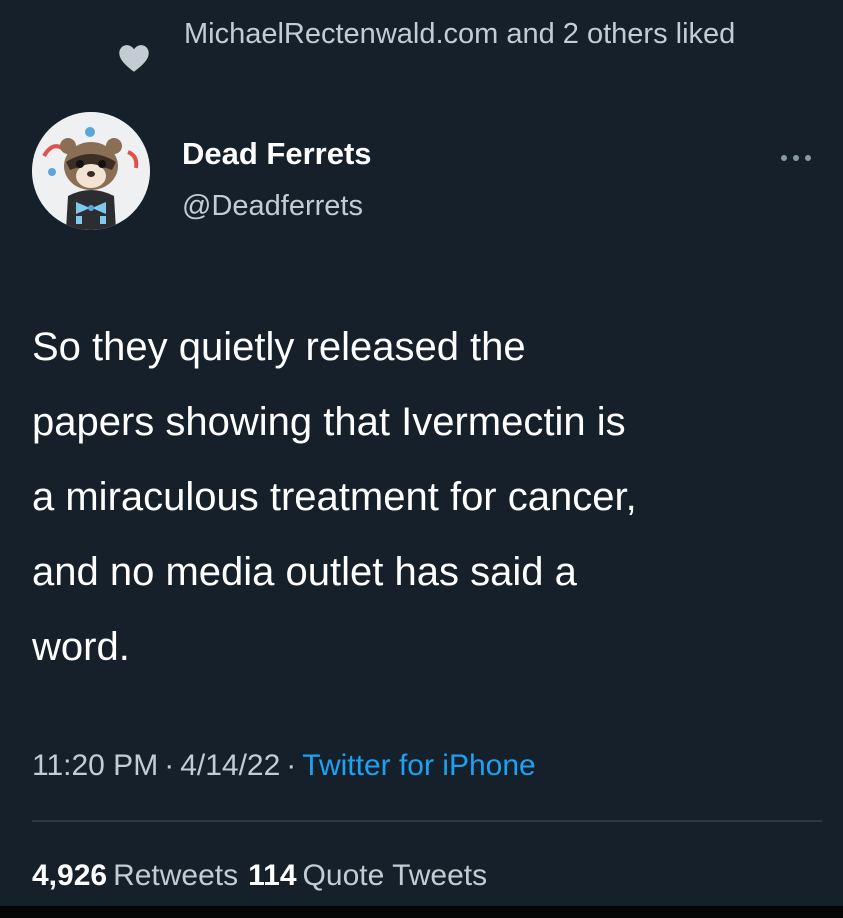 The image size is (843, 918). I want to click on tweet-meta: 11:20 PM · 4/14/22 · Twitter for iPhone, so click(284, 766).